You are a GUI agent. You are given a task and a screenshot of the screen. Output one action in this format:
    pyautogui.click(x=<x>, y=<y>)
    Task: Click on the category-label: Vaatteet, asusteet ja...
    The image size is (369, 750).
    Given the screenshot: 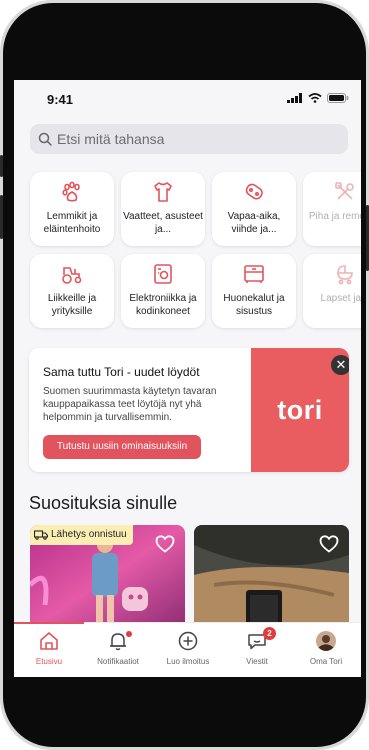 What is the action you would take?
    pyautogui.click(x=163, y=223)
    